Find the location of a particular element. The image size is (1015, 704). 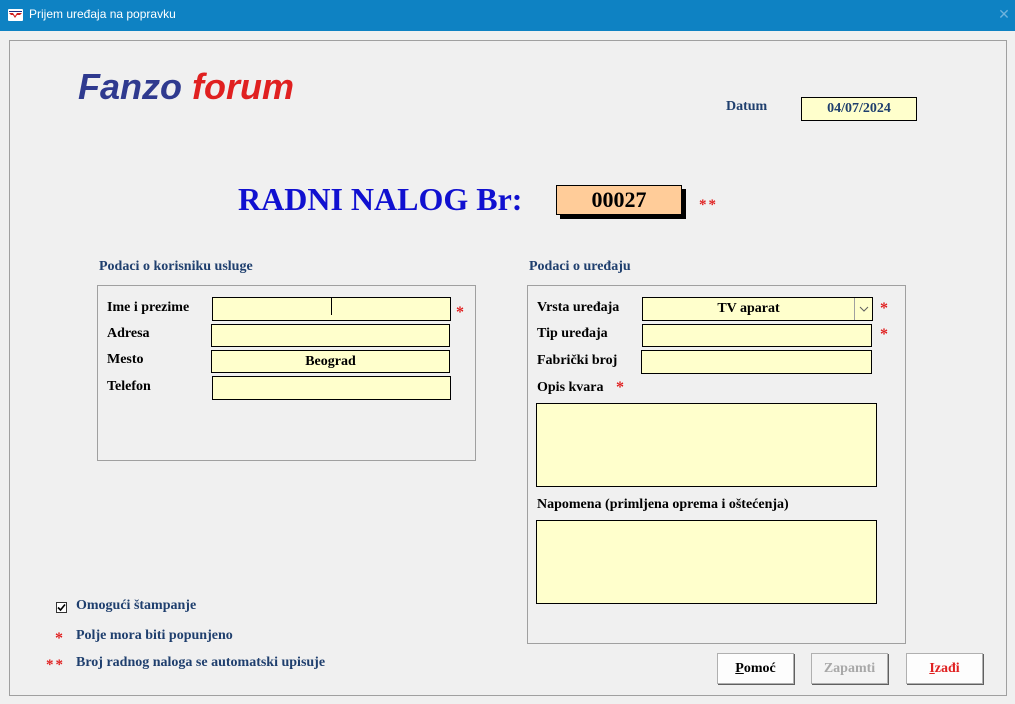

device-type-label: Vrsta uređaja is located at coordinates (578, 307).